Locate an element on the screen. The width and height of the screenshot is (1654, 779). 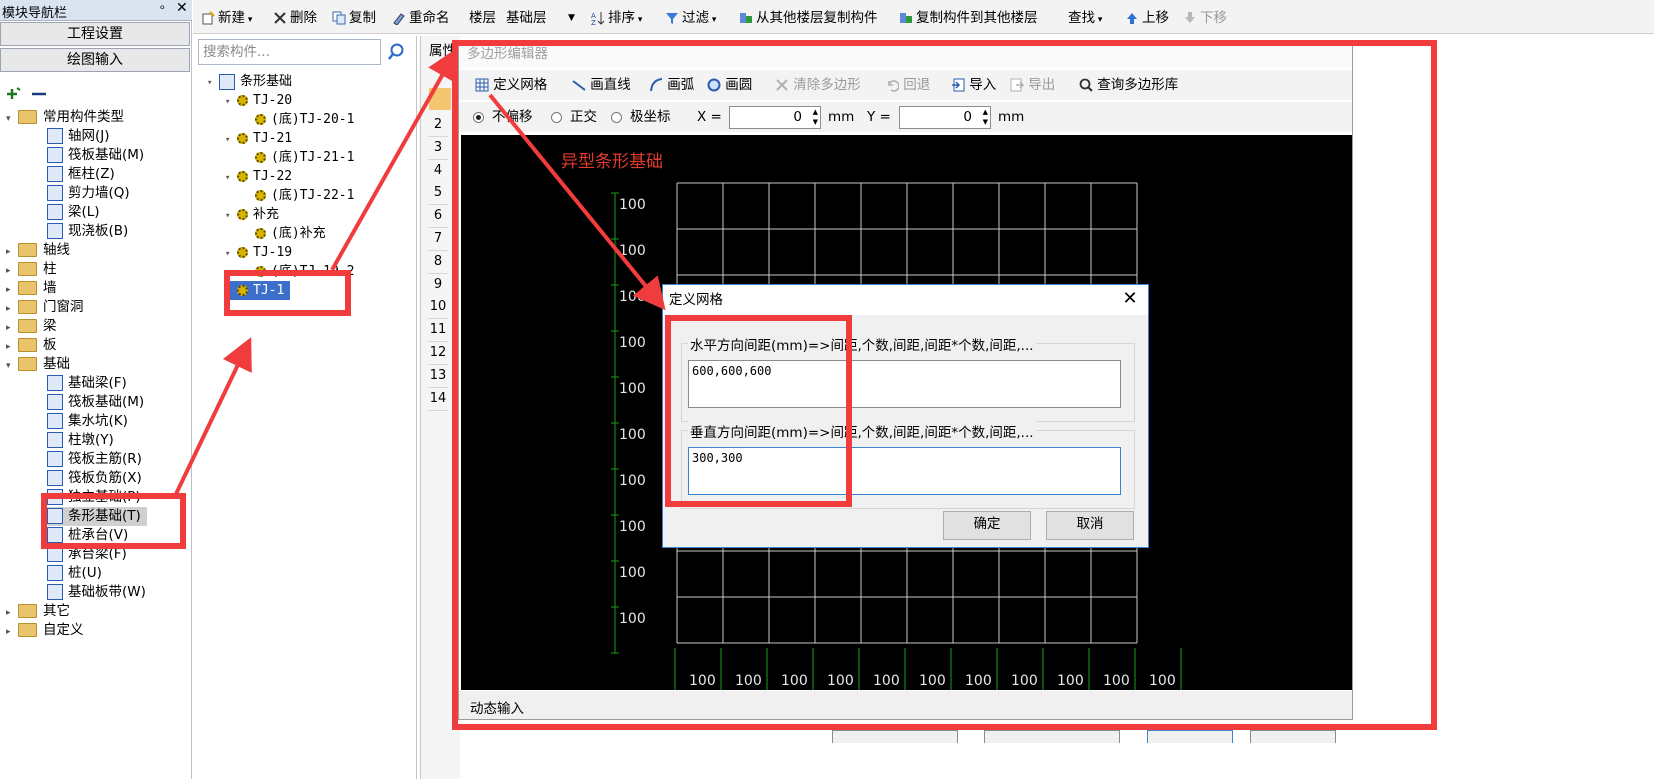
arrow-tj1-to-editor is located at coordinates (394, 159).